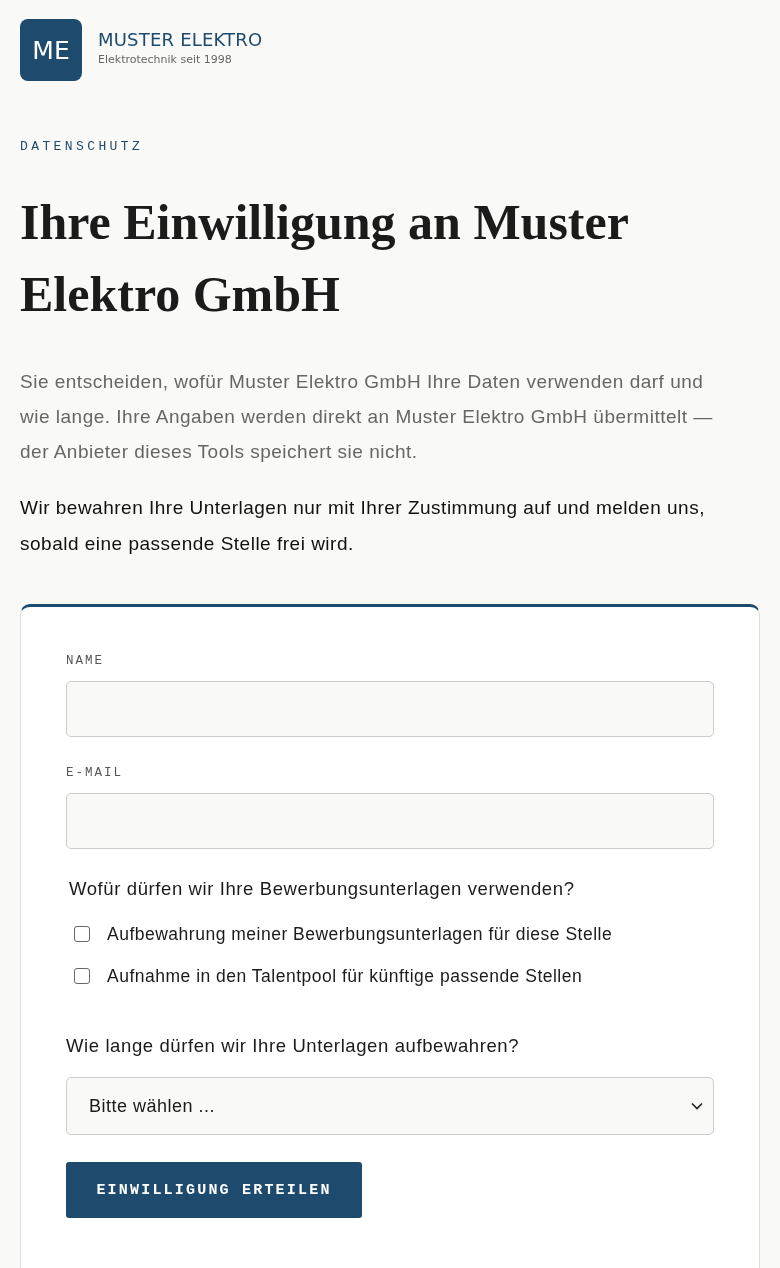  I want to click on chevron-down-icon, so click(697, 1106).